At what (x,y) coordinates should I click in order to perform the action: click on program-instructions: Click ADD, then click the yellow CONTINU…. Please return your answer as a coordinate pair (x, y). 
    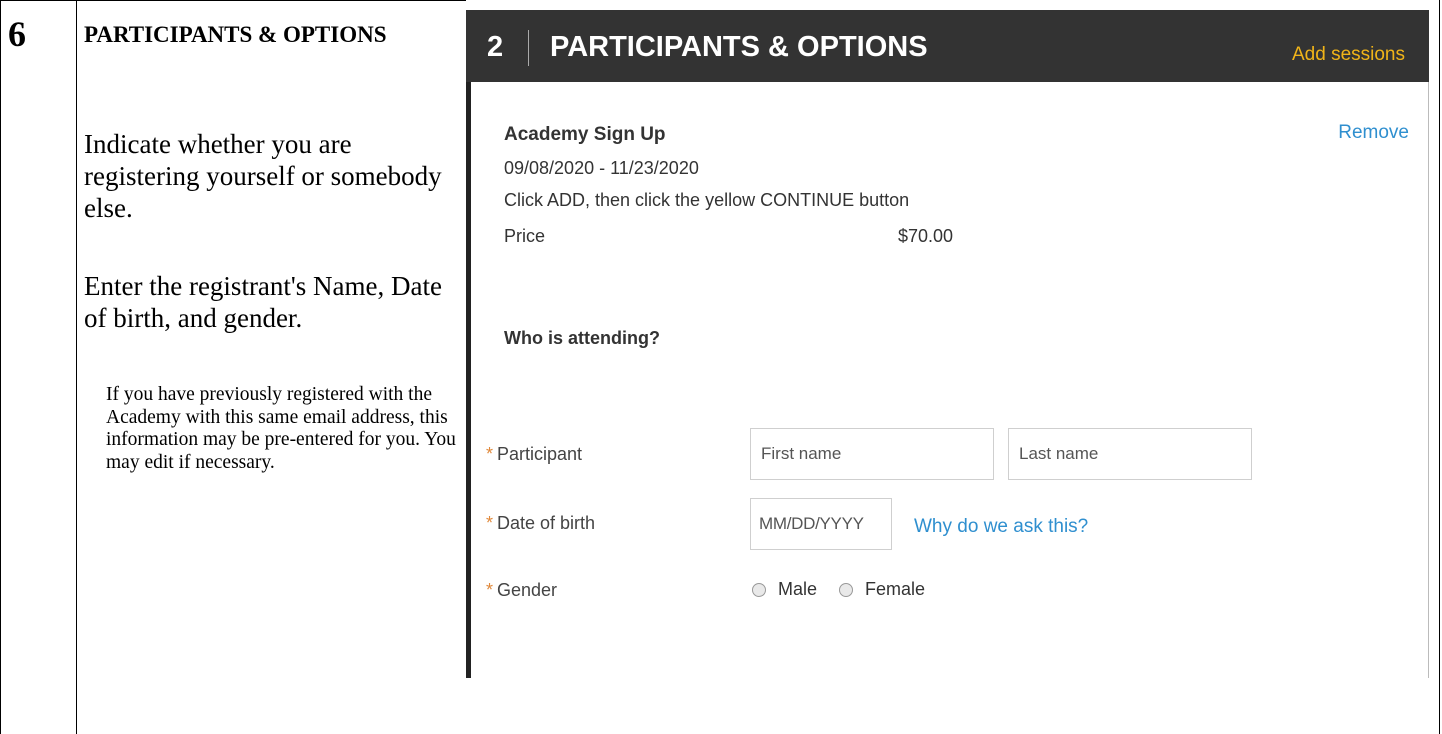
    Looking at the image, I should click on (707, 200).